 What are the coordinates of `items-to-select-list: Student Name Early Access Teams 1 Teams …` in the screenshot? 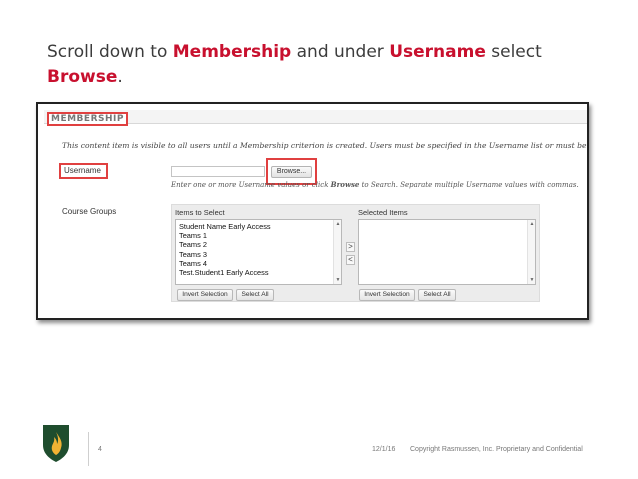 It's located at (258, 252).